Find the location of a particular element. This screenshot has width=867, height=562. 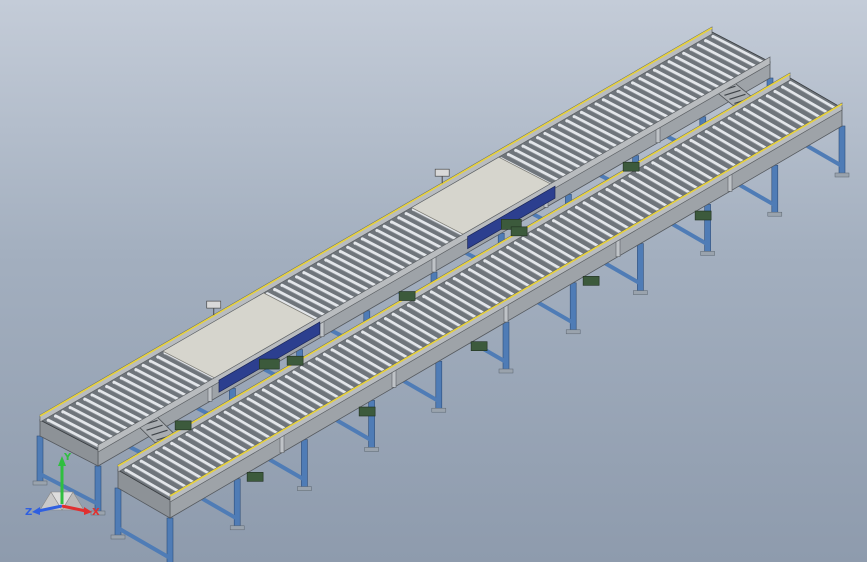

y-axis-label: Y is located at coordinates (67, 457).